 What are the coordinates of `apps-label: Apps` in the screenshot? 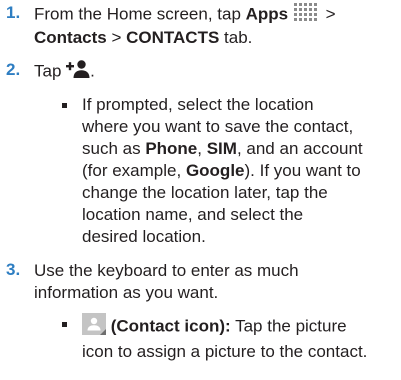 It's located at (267, 14).